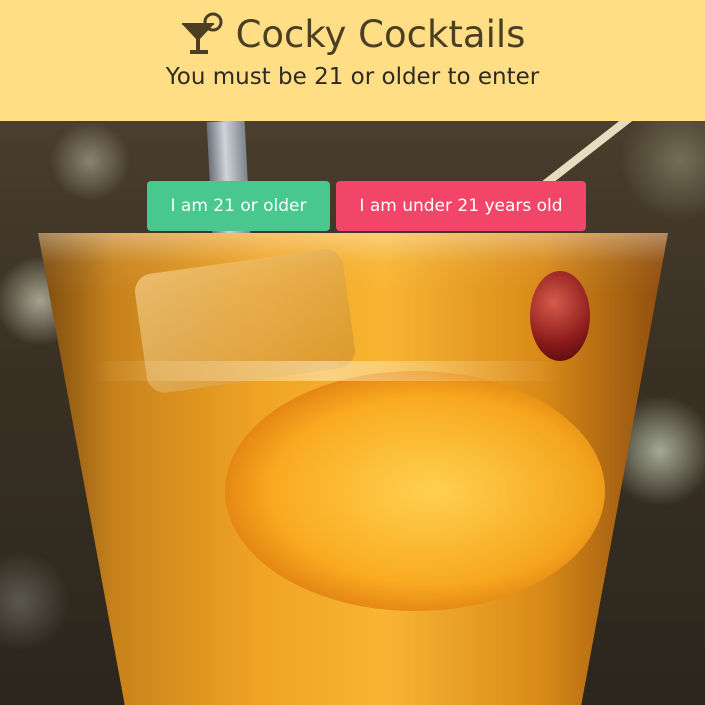  Describe the element at coordinates (238, 206) in the screenshot. I see `confirm-age-button: I am 21 or older` at that location.